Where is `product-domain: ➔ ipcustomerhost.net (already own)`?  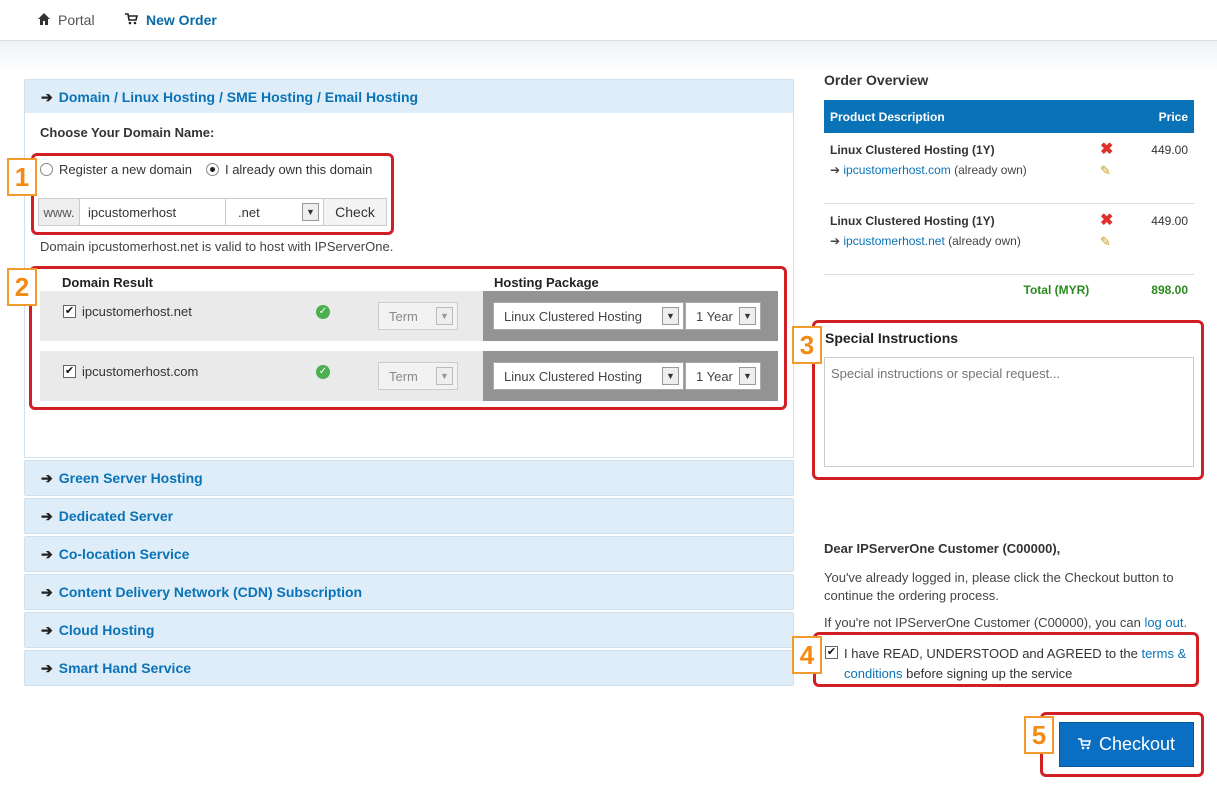
product-domain: ➔ ipcustomerhost.net (already own) is located at coordinates (925, 241).